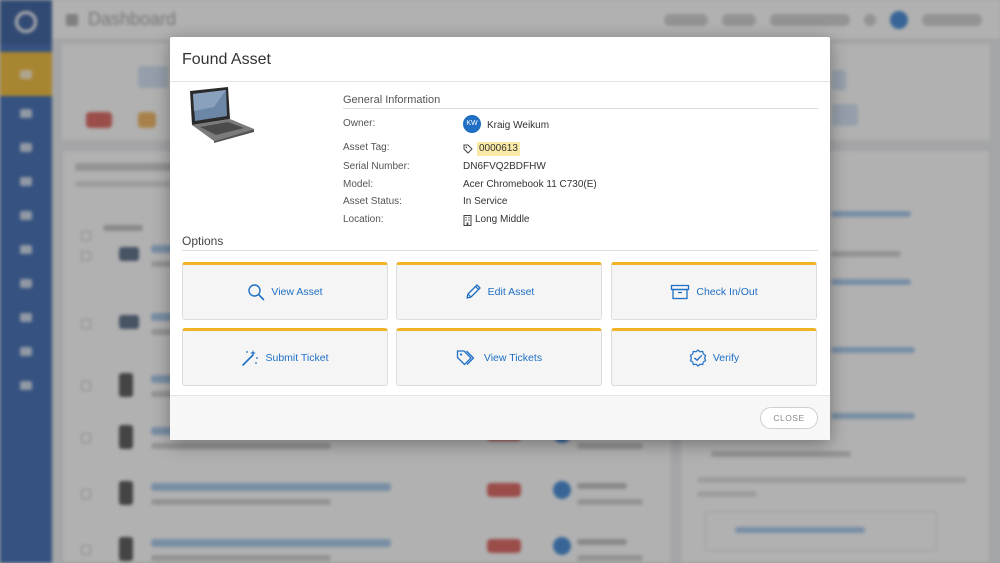 This screenshot has height=563, width=1000. Describe the element at coordinates (511, 292) in the screenshot. I see `edit-asset-label: Edit Asset` at that location.